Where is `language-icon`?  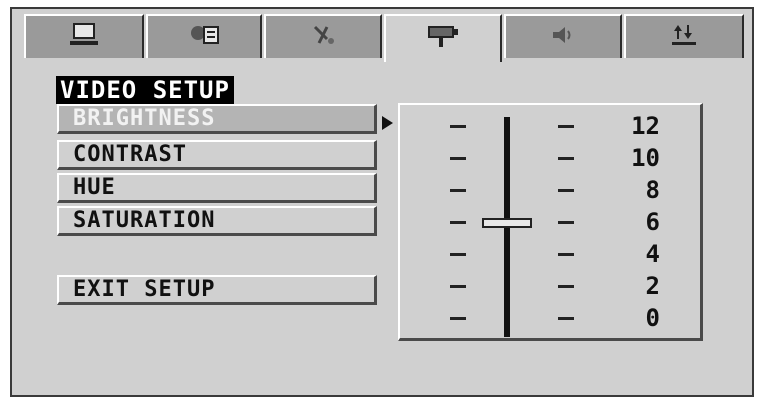 language-icon is located at coordinates (204, 37).